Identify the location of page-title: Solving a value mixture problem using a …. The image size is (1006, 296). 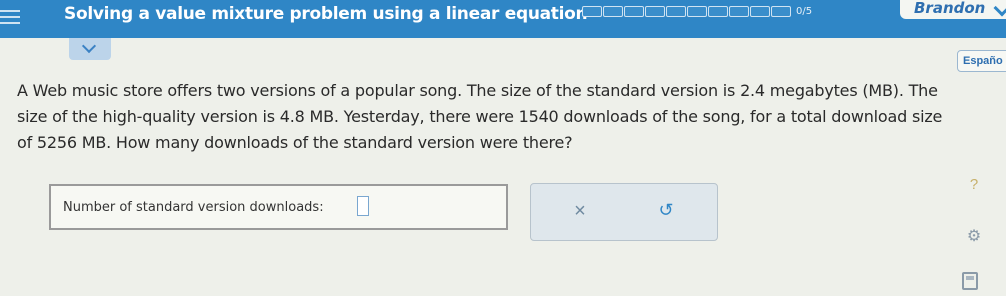
(326, 14).